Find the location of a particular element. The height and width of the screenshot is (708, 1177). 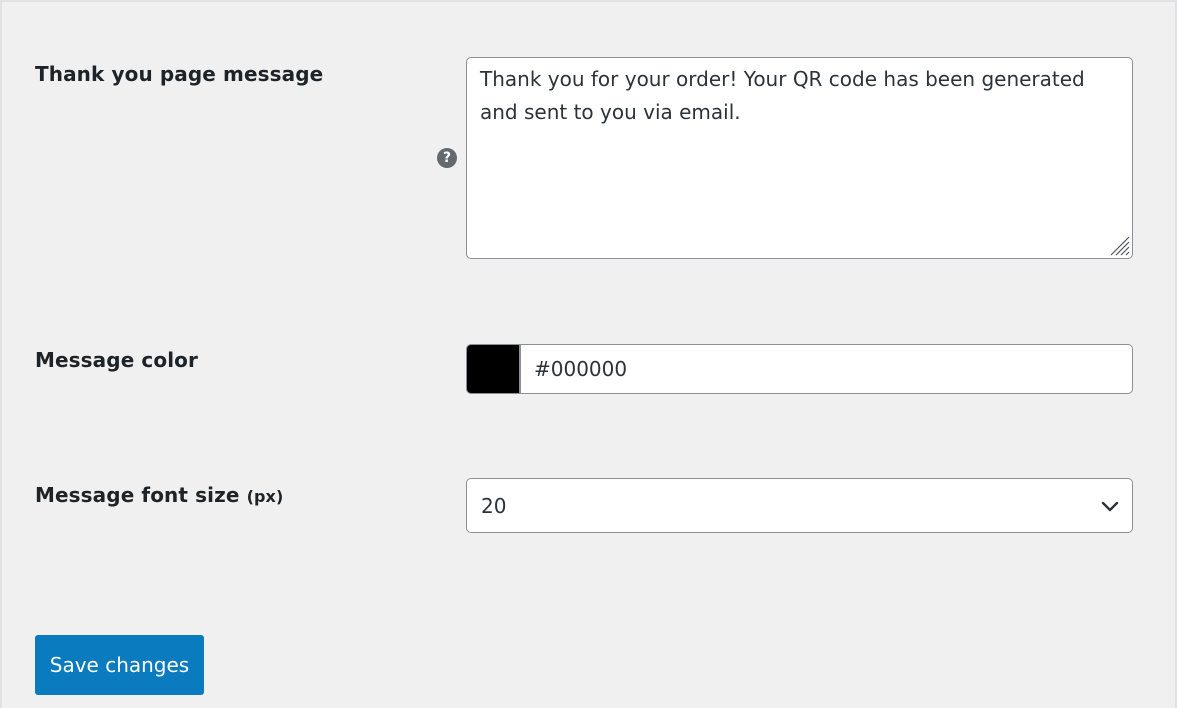

message-font-size-unit: (px) is located at coordinates (265, 496).